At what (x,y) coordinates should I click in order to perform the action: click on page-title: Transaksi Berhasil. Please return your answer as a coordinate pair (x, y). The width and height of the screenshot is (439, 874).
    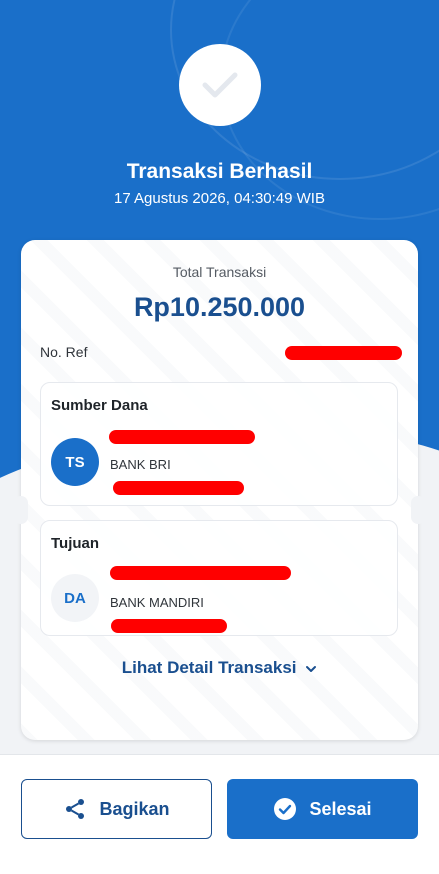
    Looking at the image, I should click on (219, 171).